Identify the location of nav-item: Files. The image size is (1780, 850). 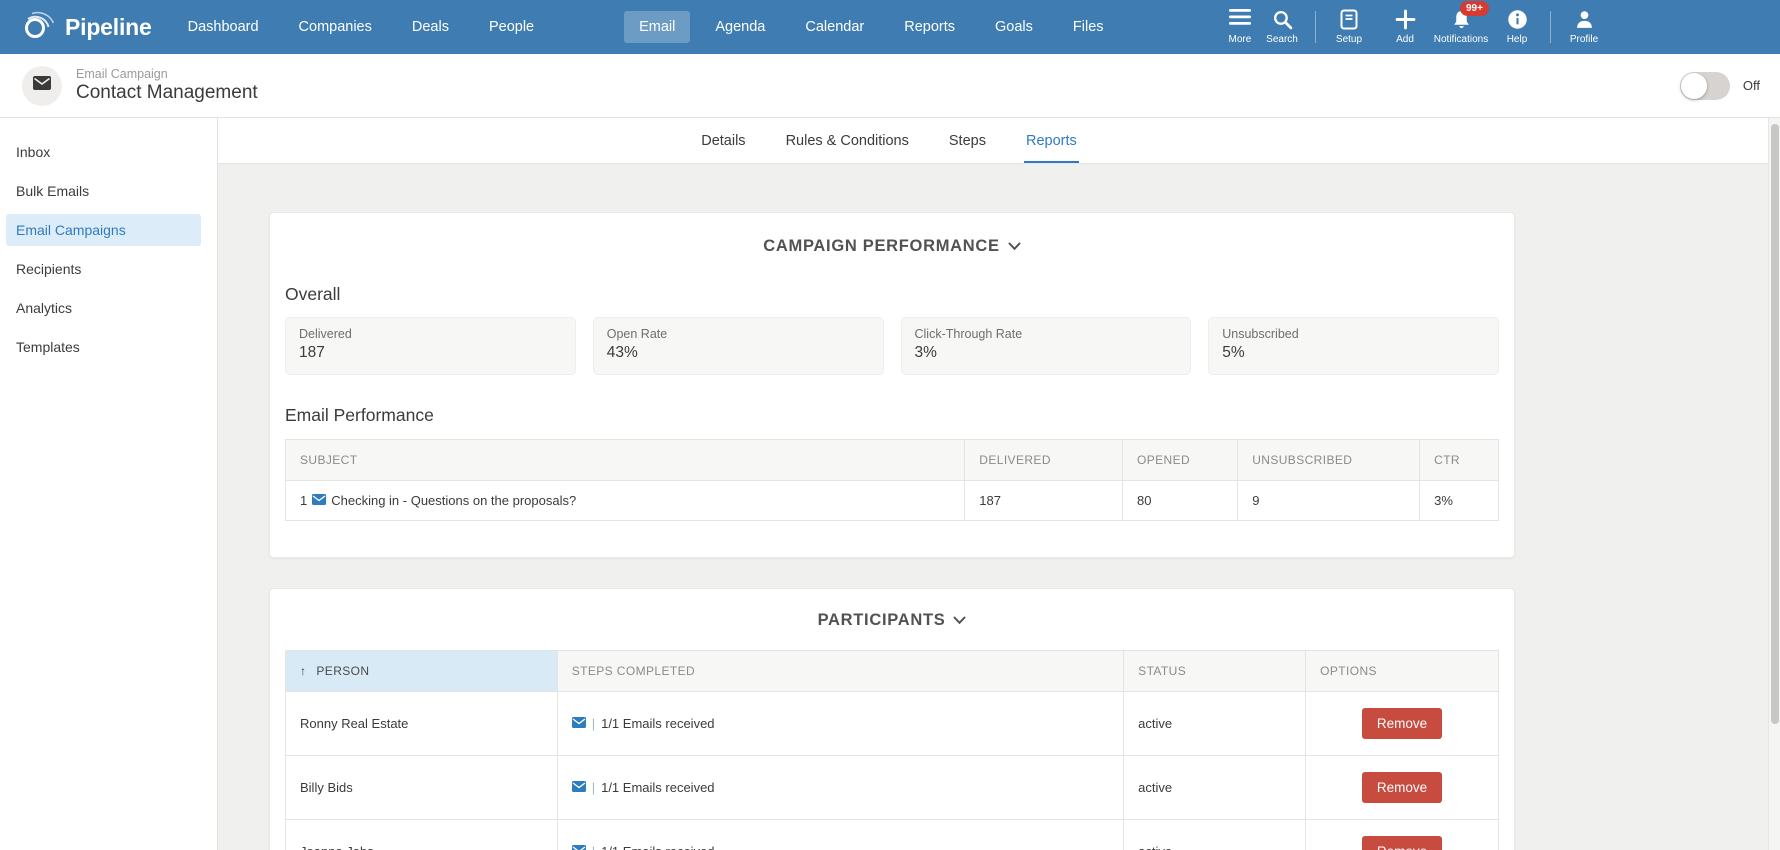
(1088, 27).